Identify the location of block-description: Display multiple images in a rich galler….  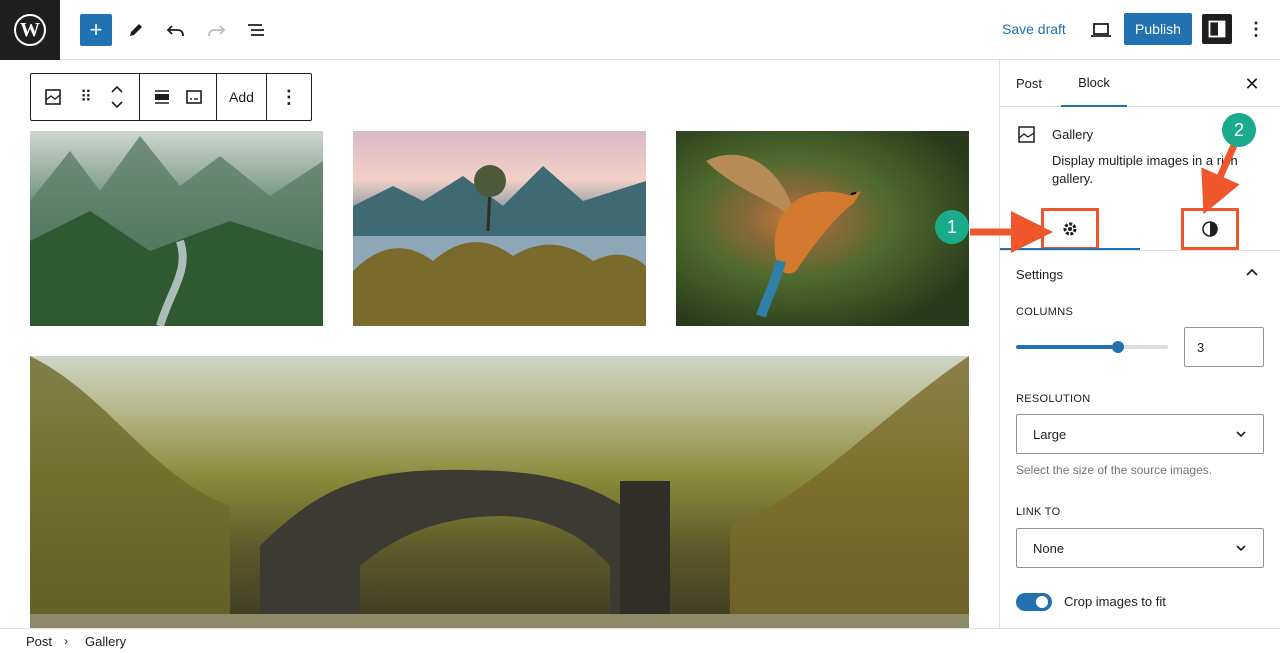
(1145, 169).